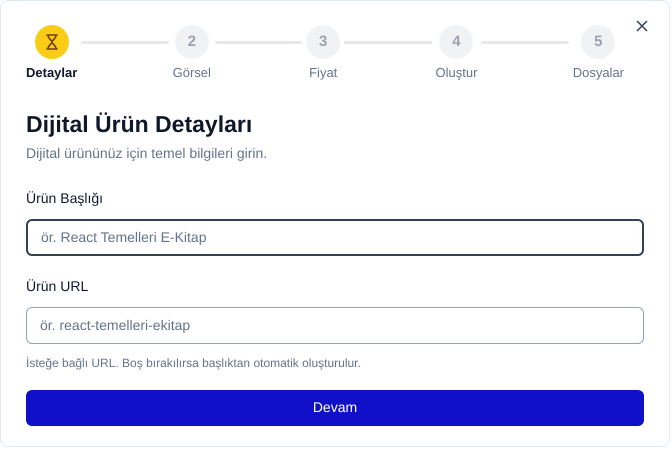 The width and height of the screenshot is (672, 449). What do you see at coordinates (58, 286) in the screenshot?
I see `field-label: Ürün URL` at bounding box center [58, 286].